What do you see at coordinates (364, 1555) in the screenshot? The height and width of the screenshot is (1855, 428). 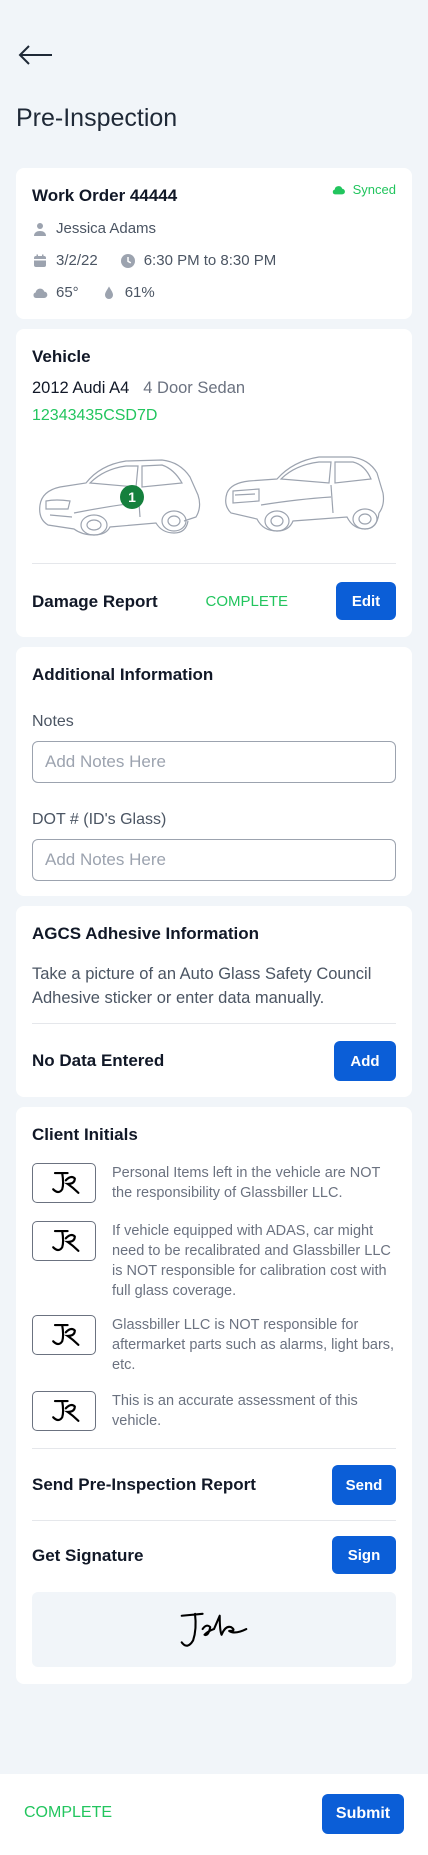 I see `sign-button: Sign` at bounding box center [364, 1555].